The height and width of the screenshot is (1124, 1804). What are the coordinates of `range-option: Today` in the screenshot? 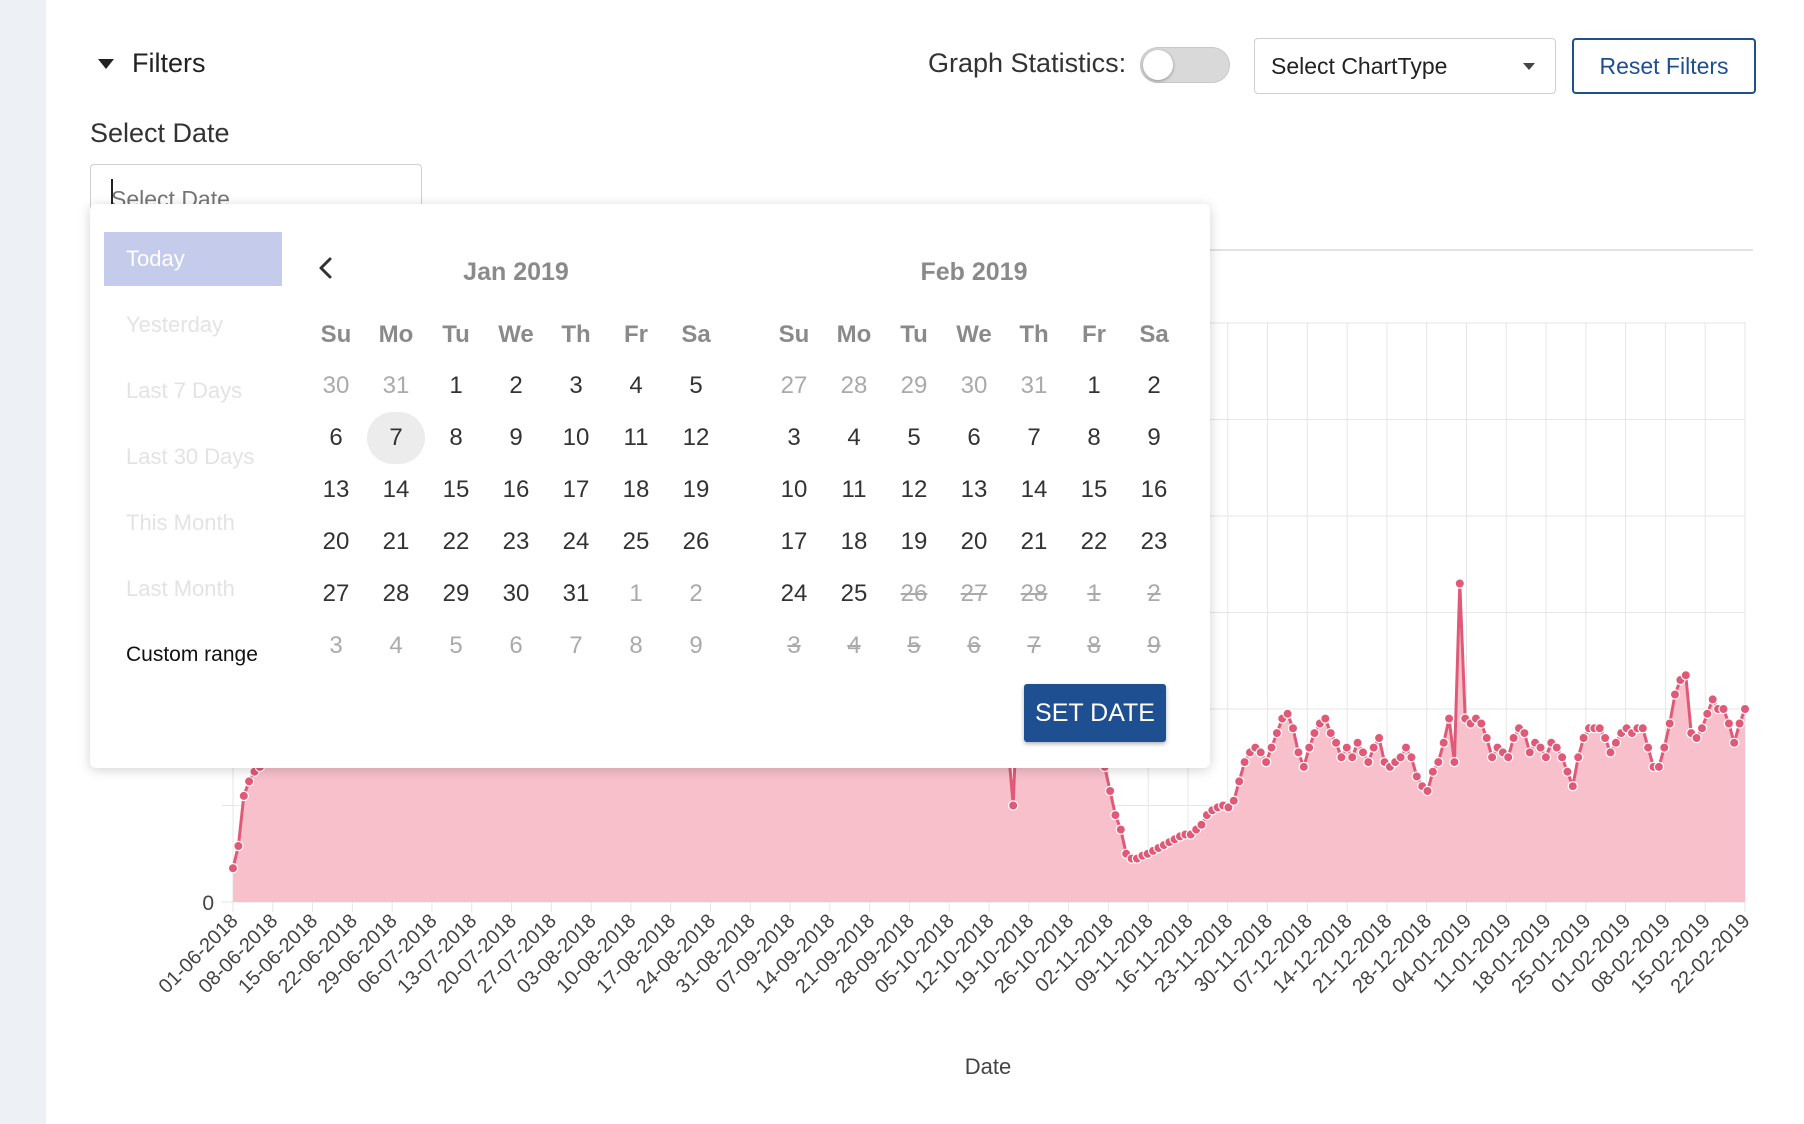 It's located at (193, 259).